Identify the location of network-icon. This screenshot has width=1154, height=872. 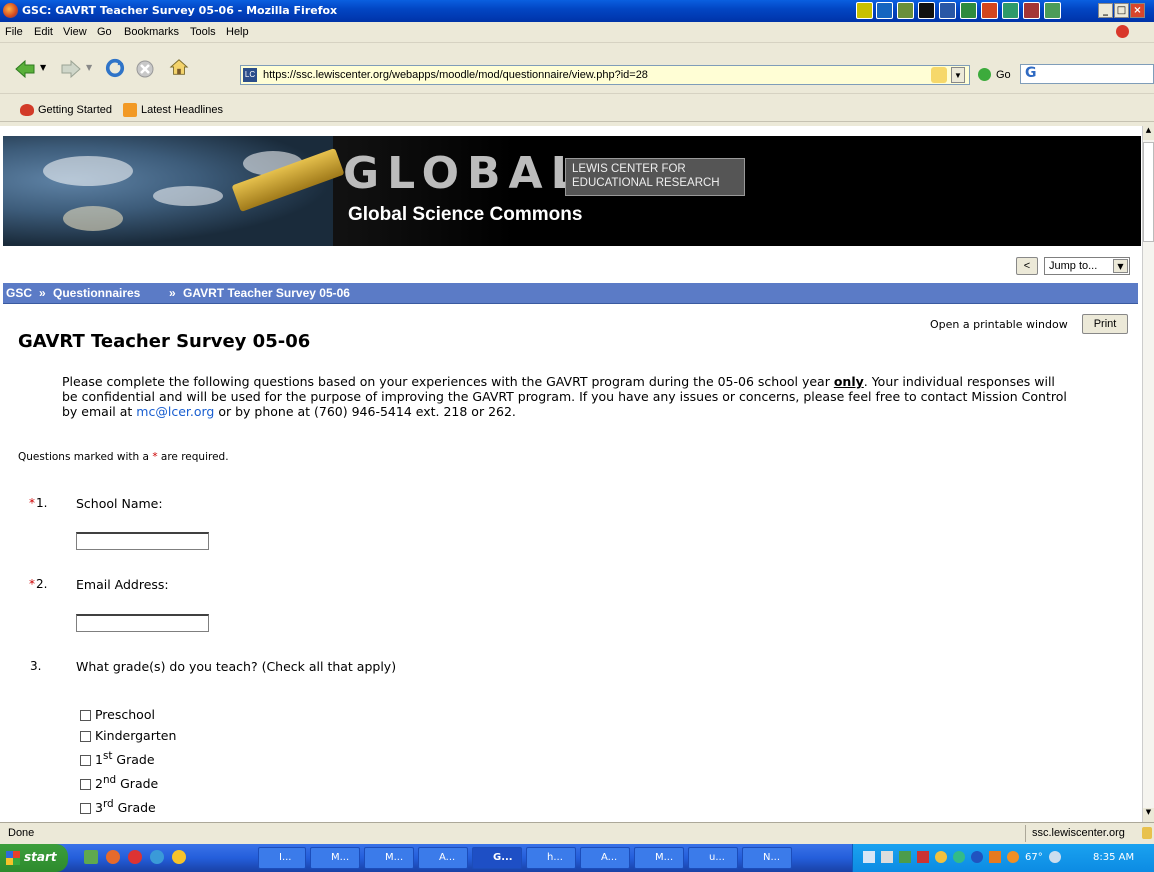
(869, 857).